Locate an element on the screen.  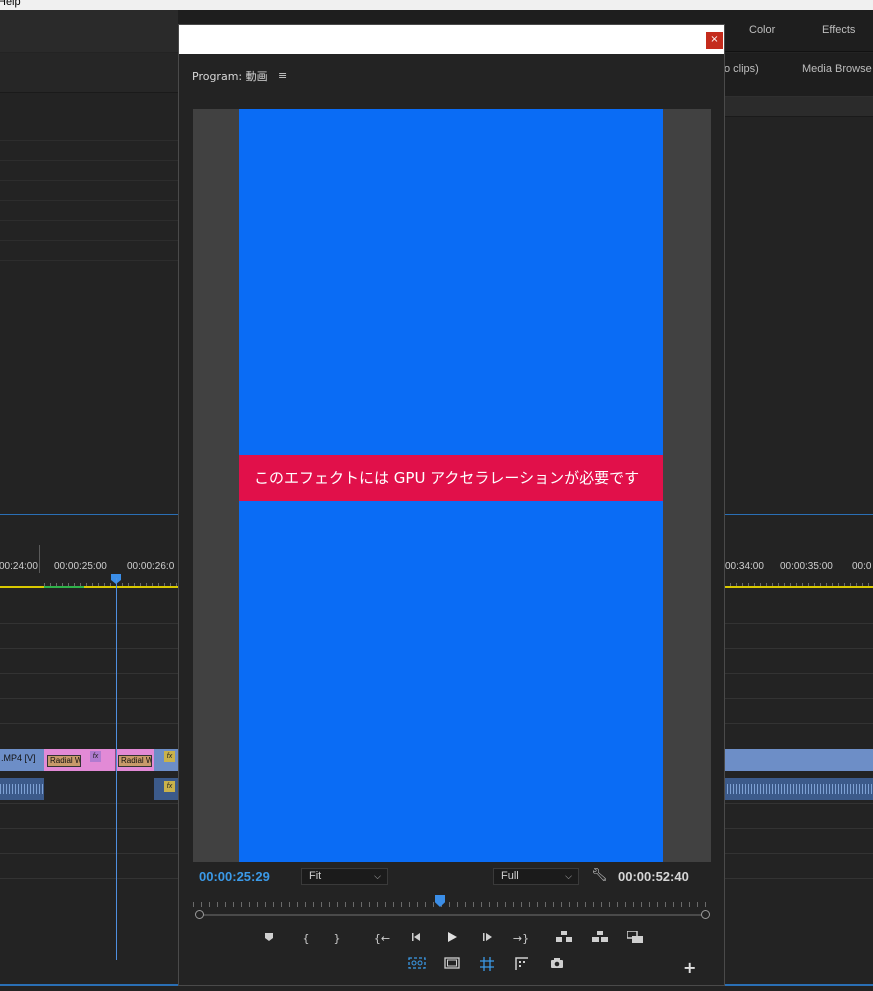
time-ruler: 00:24:00 00:00:25:00 00:00:26:0 is located at coordinates (89, 566).